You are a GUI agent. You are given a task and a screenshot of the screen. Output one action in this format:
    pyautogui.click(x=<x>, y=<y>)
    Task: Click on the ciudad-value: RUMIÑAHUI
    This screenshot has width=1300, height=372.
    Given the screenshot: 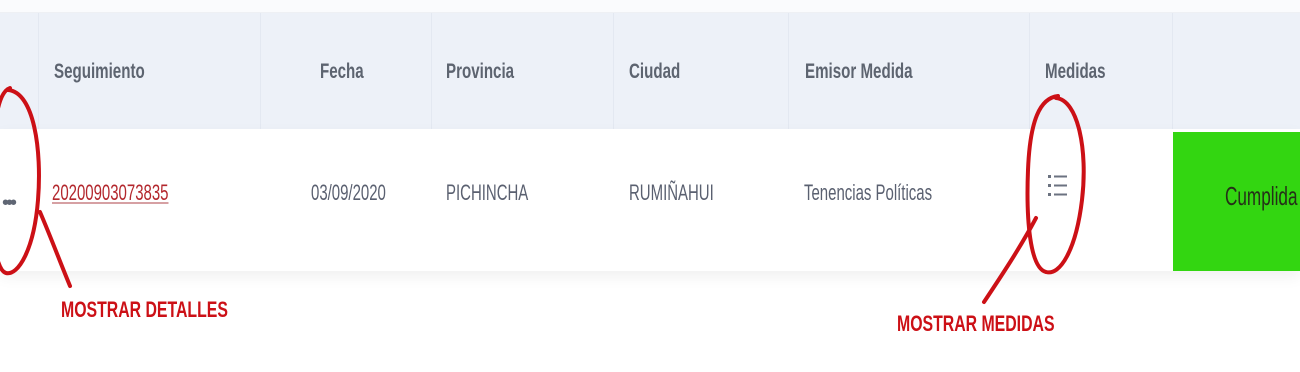 What is the action you would take?
    pyautogui.click(x=671, y=192)
    